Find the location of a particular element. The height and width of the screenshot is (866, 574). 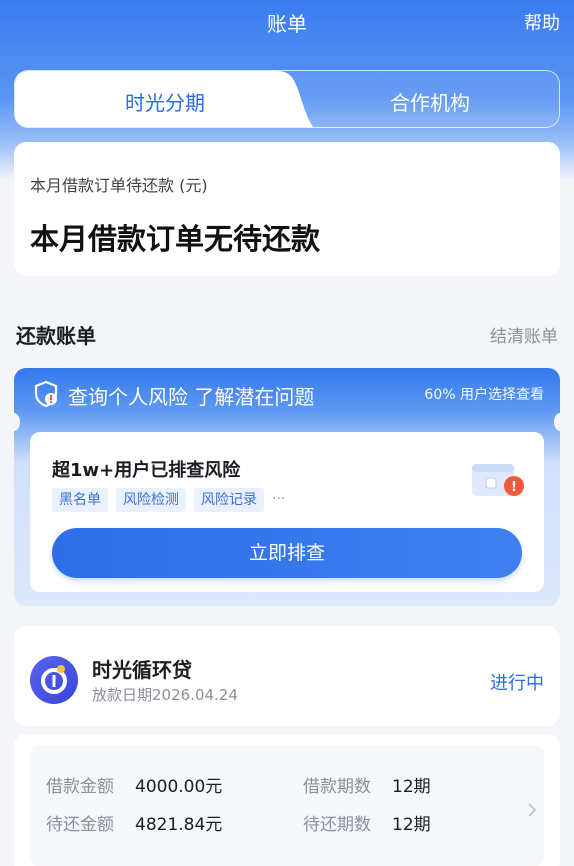

brand-logo-icon is located at coordinates (54, 680).